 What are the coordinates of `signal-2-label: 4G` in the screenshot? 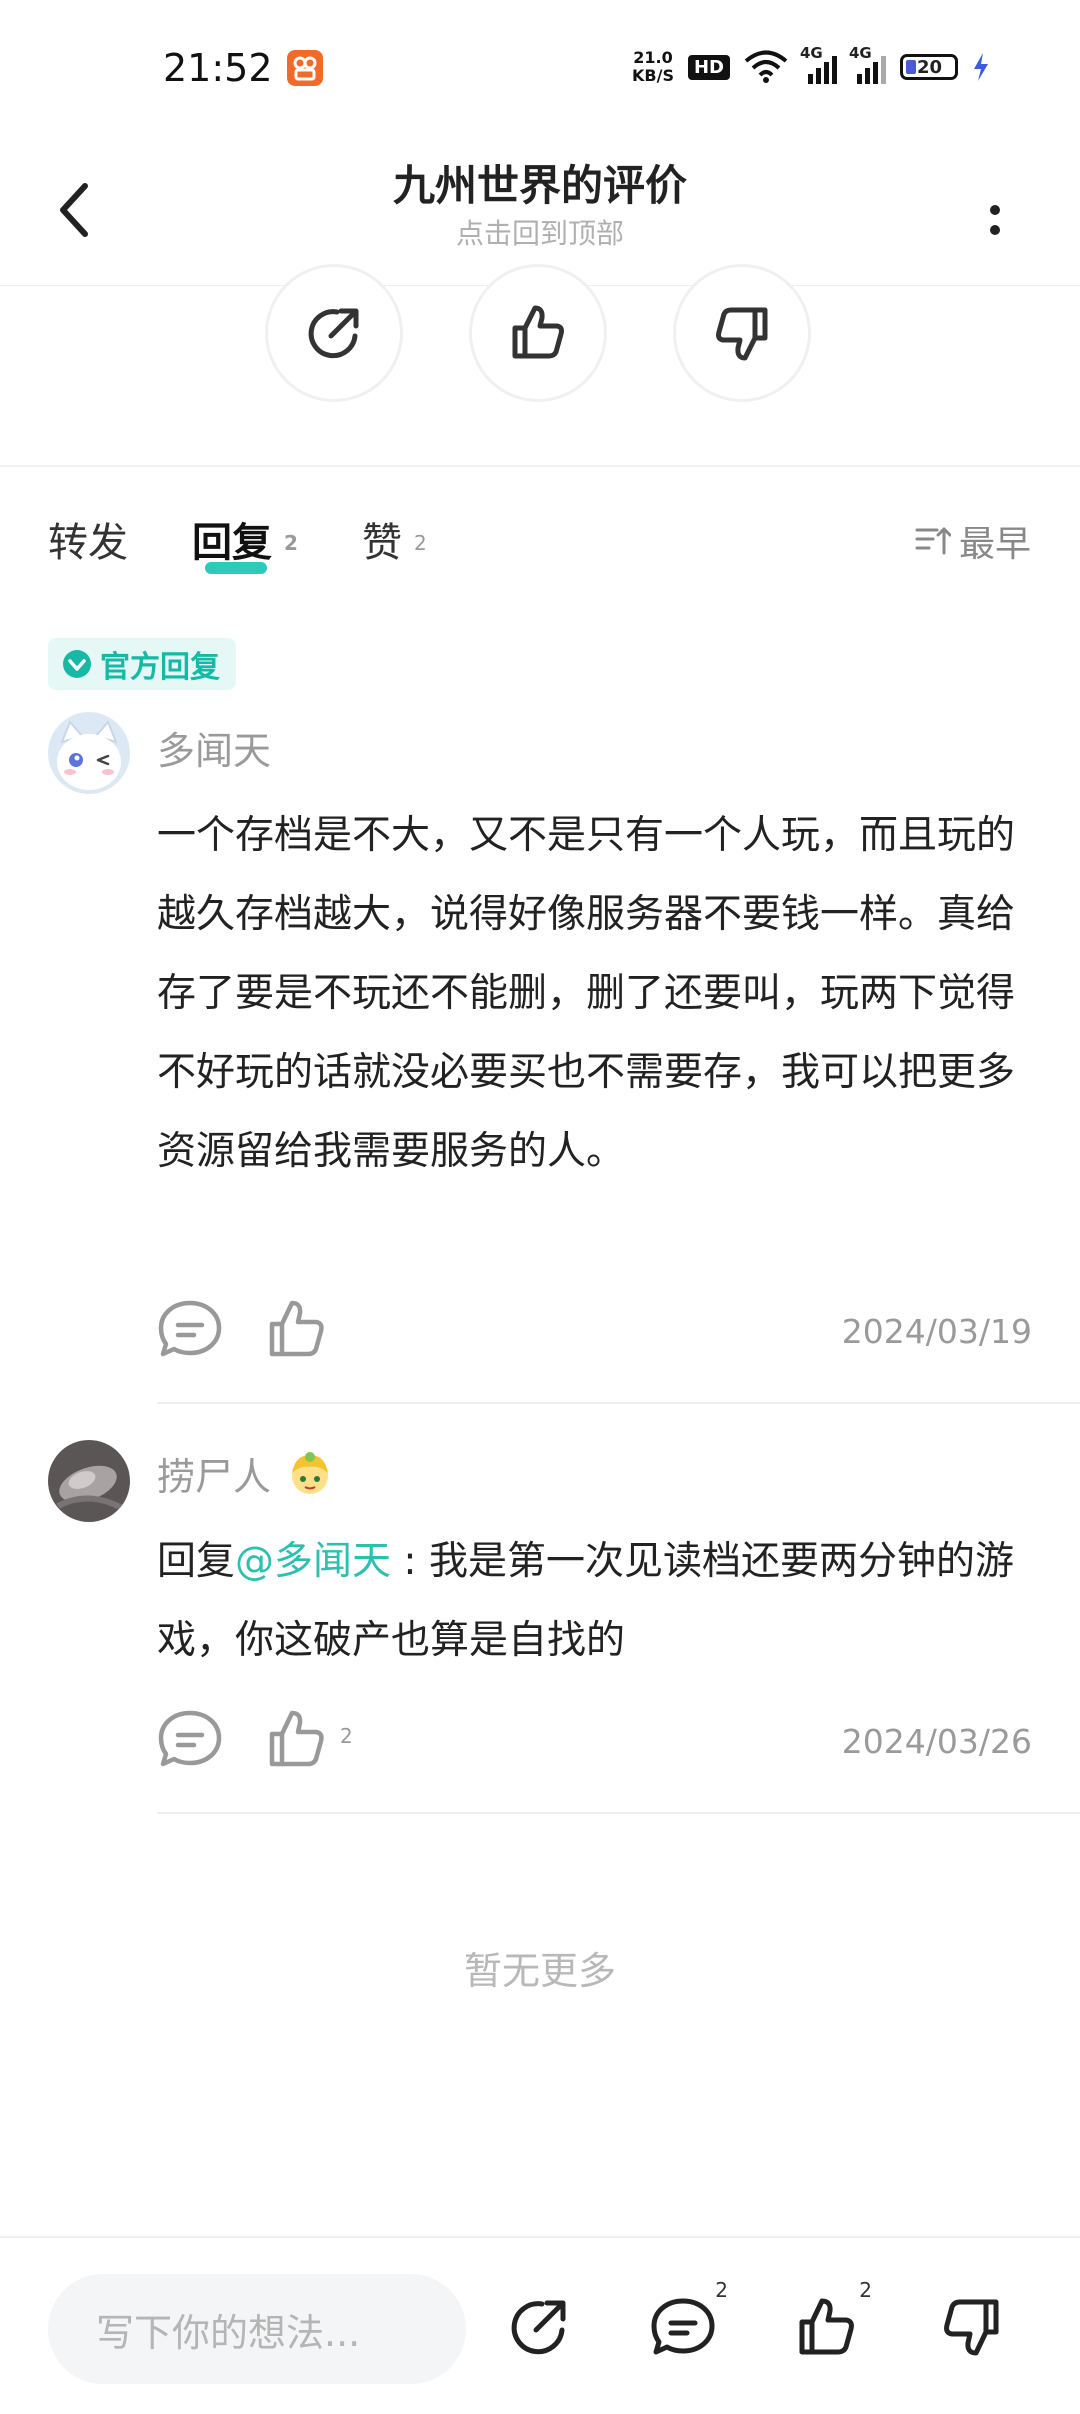 It's located at (860, 53).